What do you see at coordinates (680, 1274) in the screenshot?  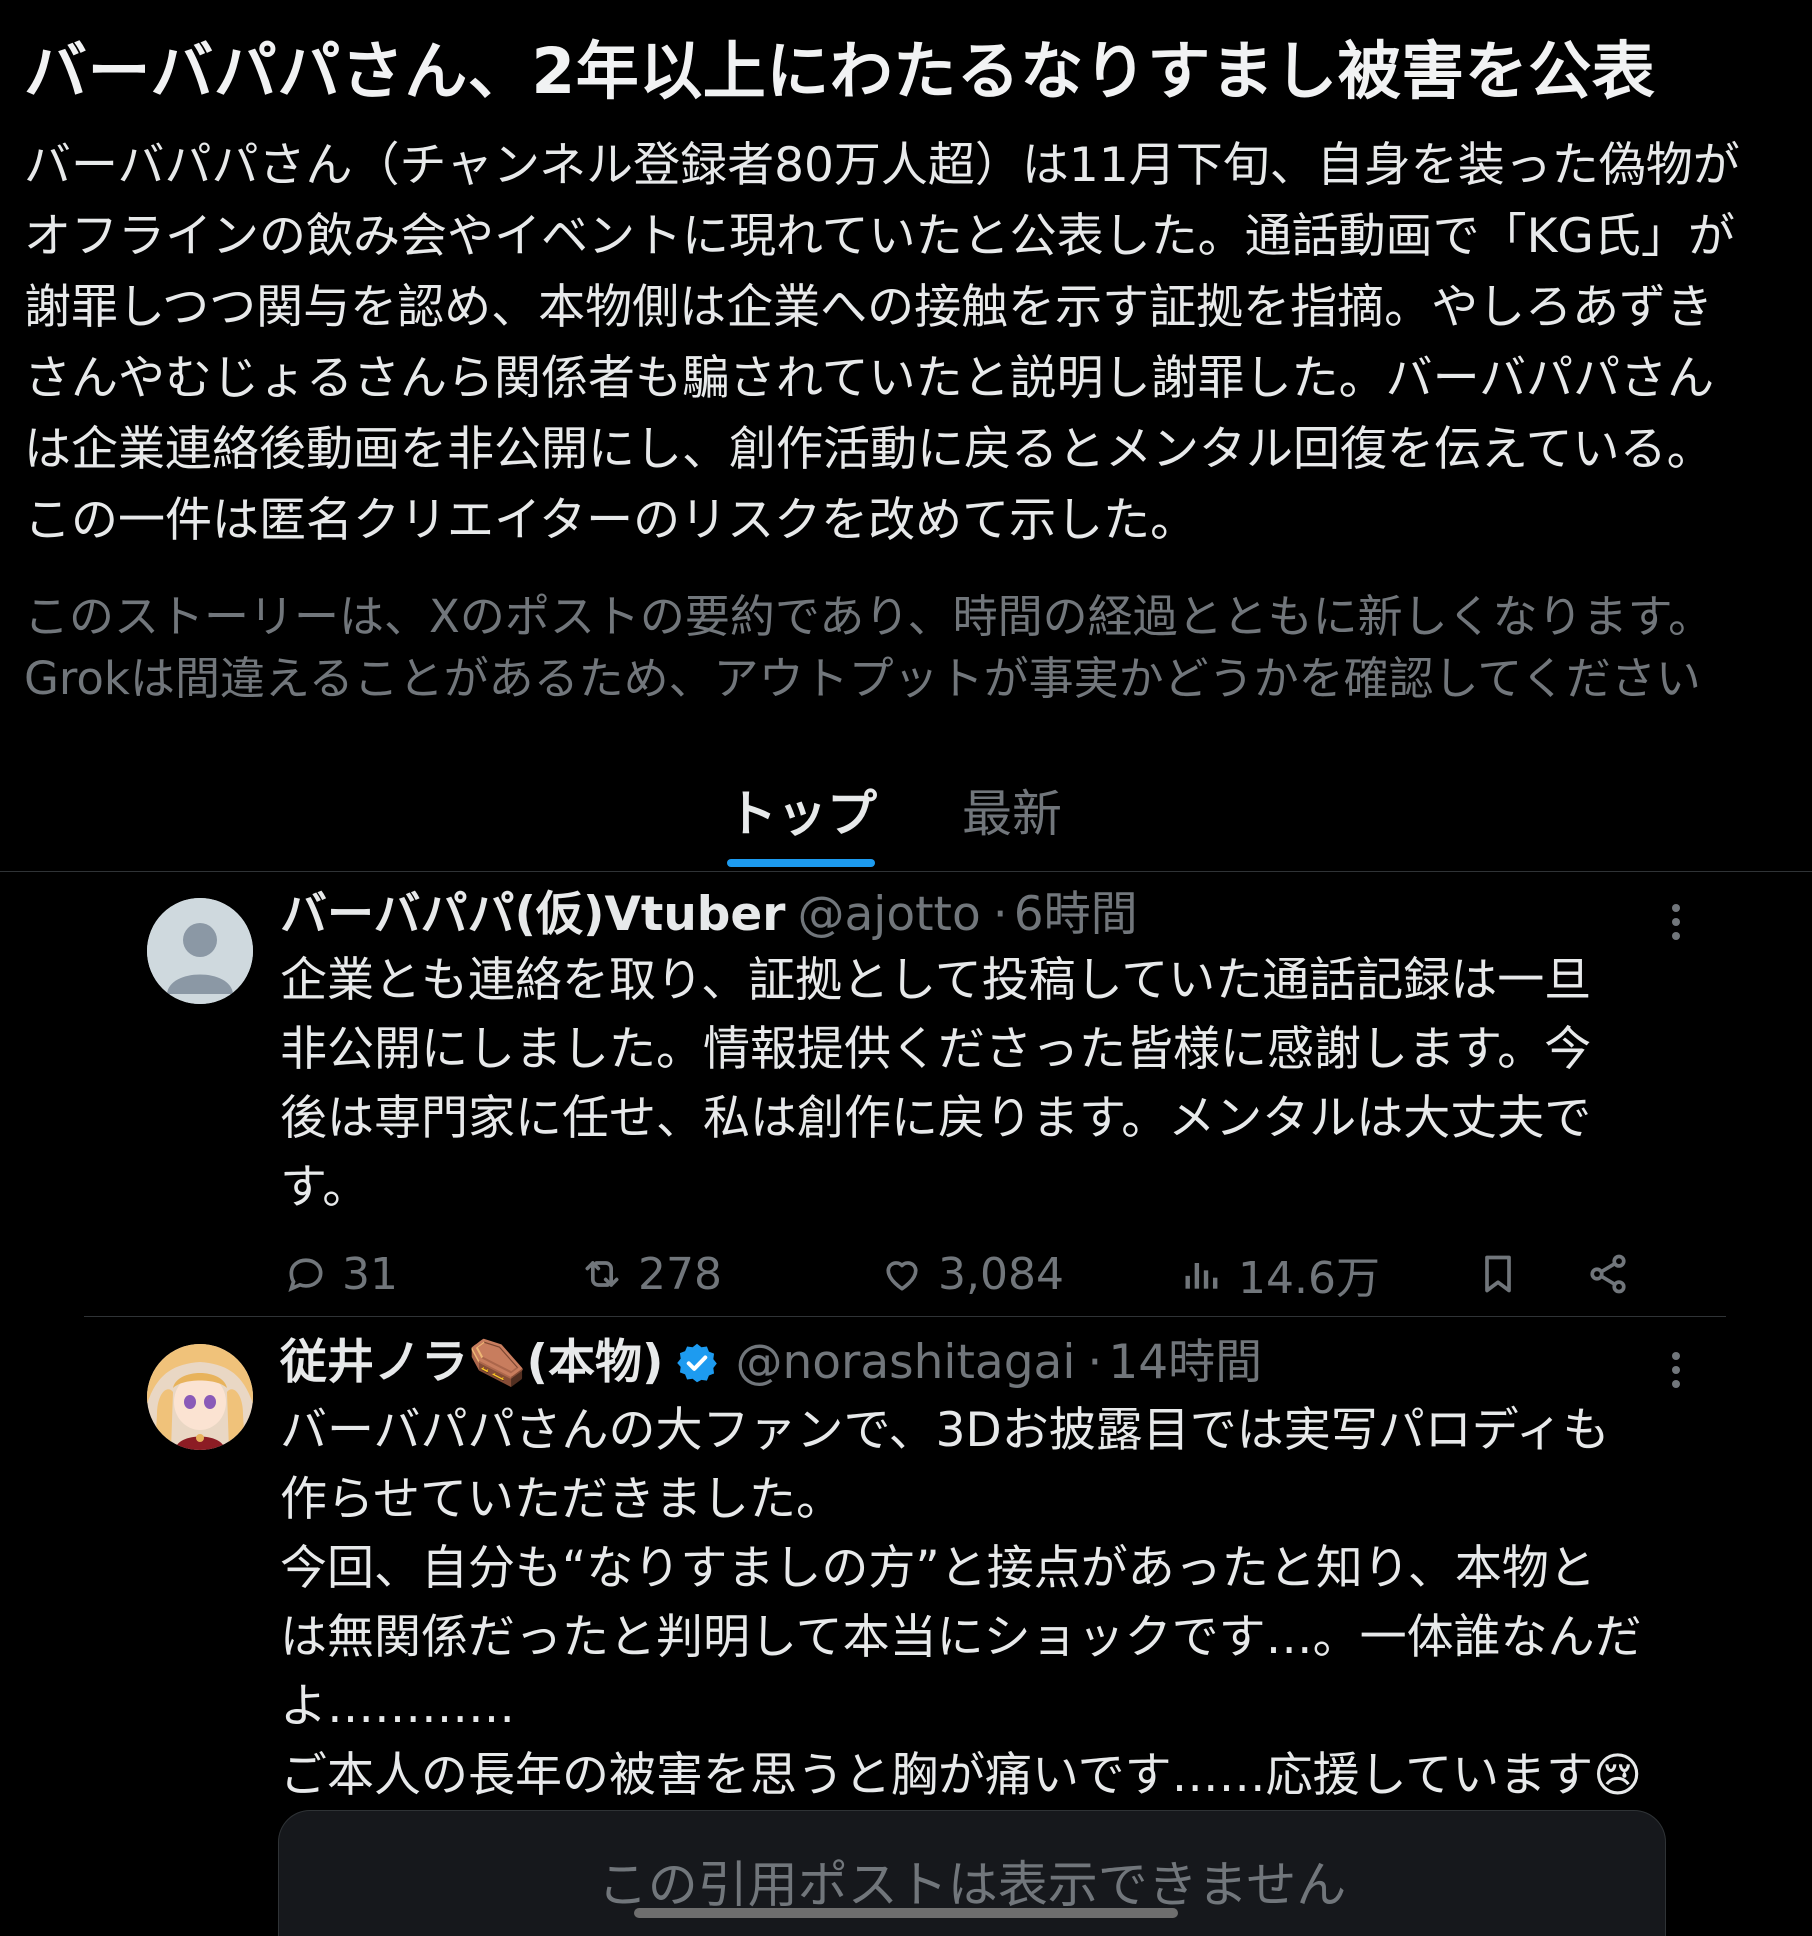 I see `repost-count: 278` at bounding box center [680, 1274].